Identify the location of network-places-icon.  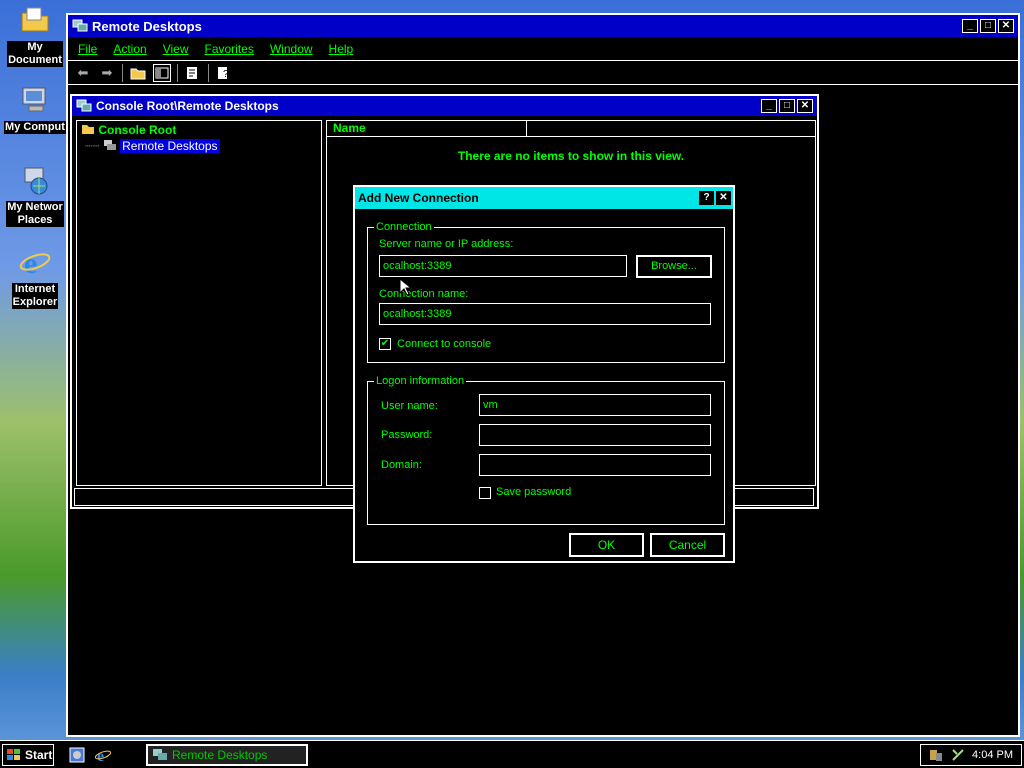
(36, 181).